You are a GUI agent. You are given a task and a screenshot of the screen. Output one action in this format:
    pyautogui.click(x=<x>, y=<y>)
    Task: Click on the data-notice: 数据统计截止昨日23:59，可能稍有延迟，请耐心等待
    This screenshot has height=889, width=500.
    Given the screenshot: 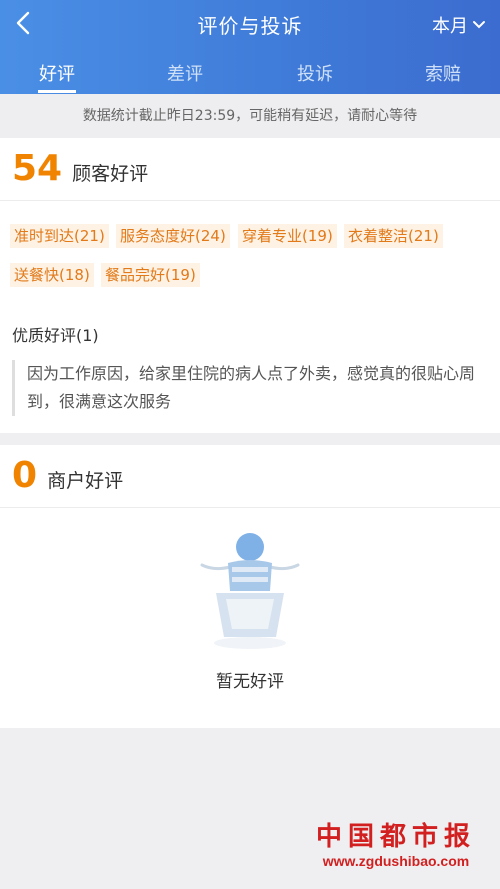 What is the action you would take?
    pyautogui.click(x=250, y=116)
    